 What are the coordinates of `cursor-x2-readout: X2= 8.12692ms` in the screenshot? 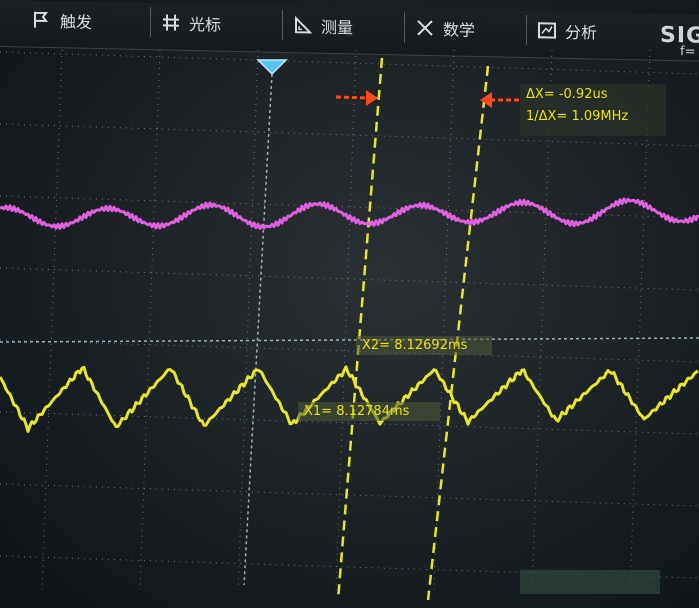 It's located at (424, 345).